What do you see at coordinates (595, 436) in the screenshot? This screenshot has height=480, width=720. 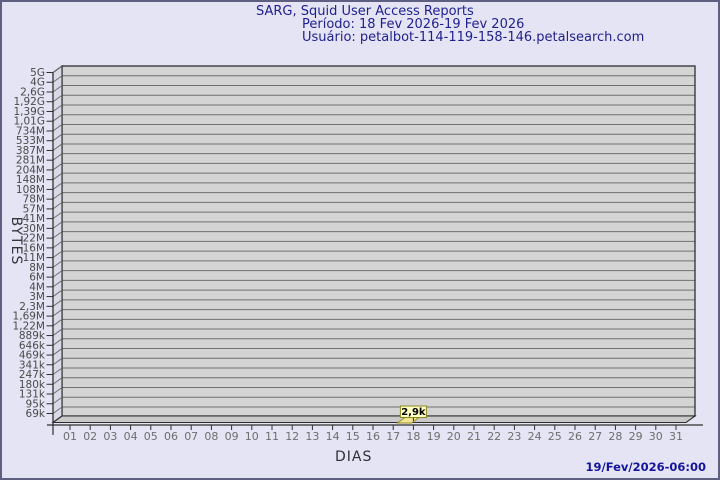 I see `x-tick-label: 27` at bounding box center [595, 436].